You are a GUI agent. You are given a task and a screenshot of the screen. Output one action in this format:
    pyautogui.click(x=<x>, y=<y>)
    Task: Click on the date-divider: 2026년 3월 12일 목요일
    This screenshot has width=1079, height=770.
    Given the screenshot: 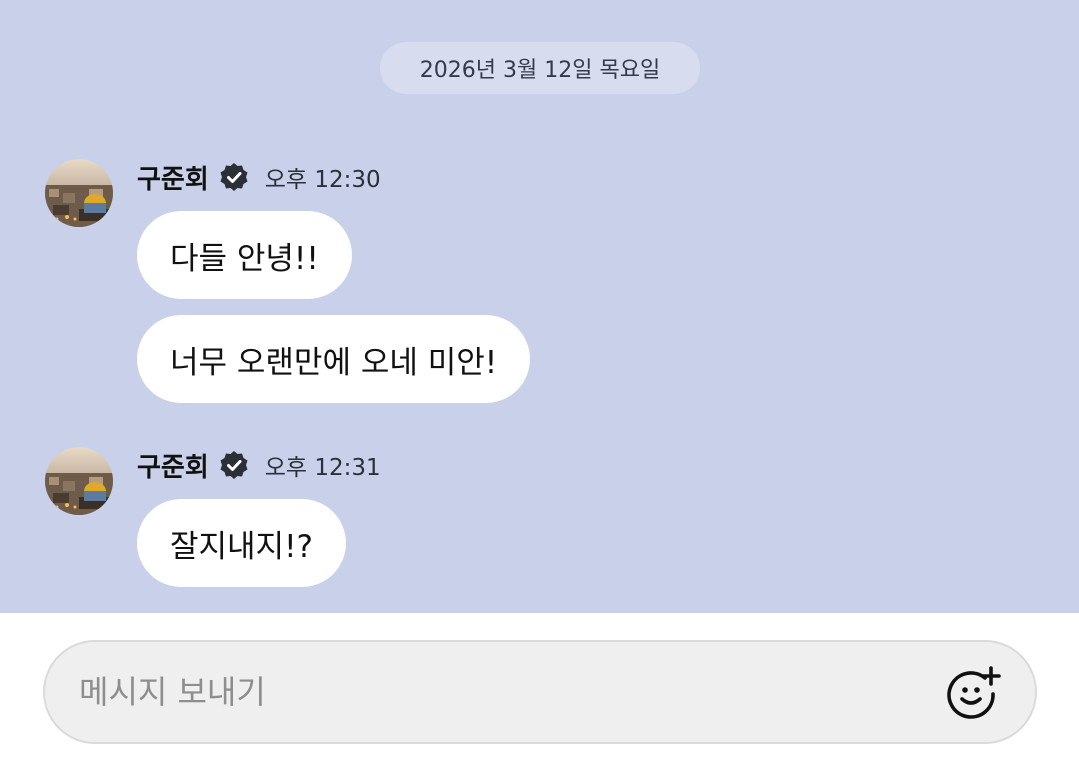 What is the action you would take?
    pyautogui.click(x=540, y=68)
    